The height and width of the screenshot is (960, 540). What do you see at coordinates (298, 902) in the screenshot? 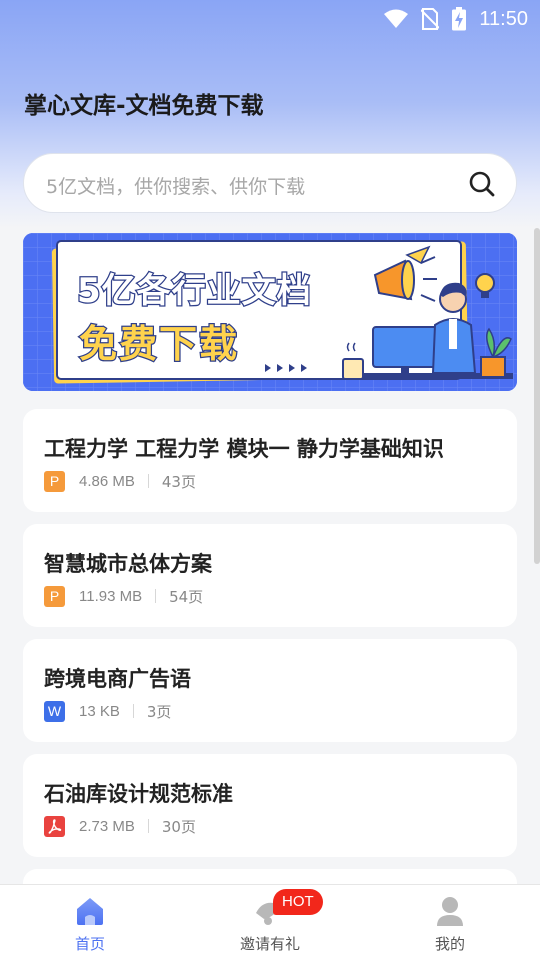
I see `hot-badge: HOT` at bounding box center [298, 902].